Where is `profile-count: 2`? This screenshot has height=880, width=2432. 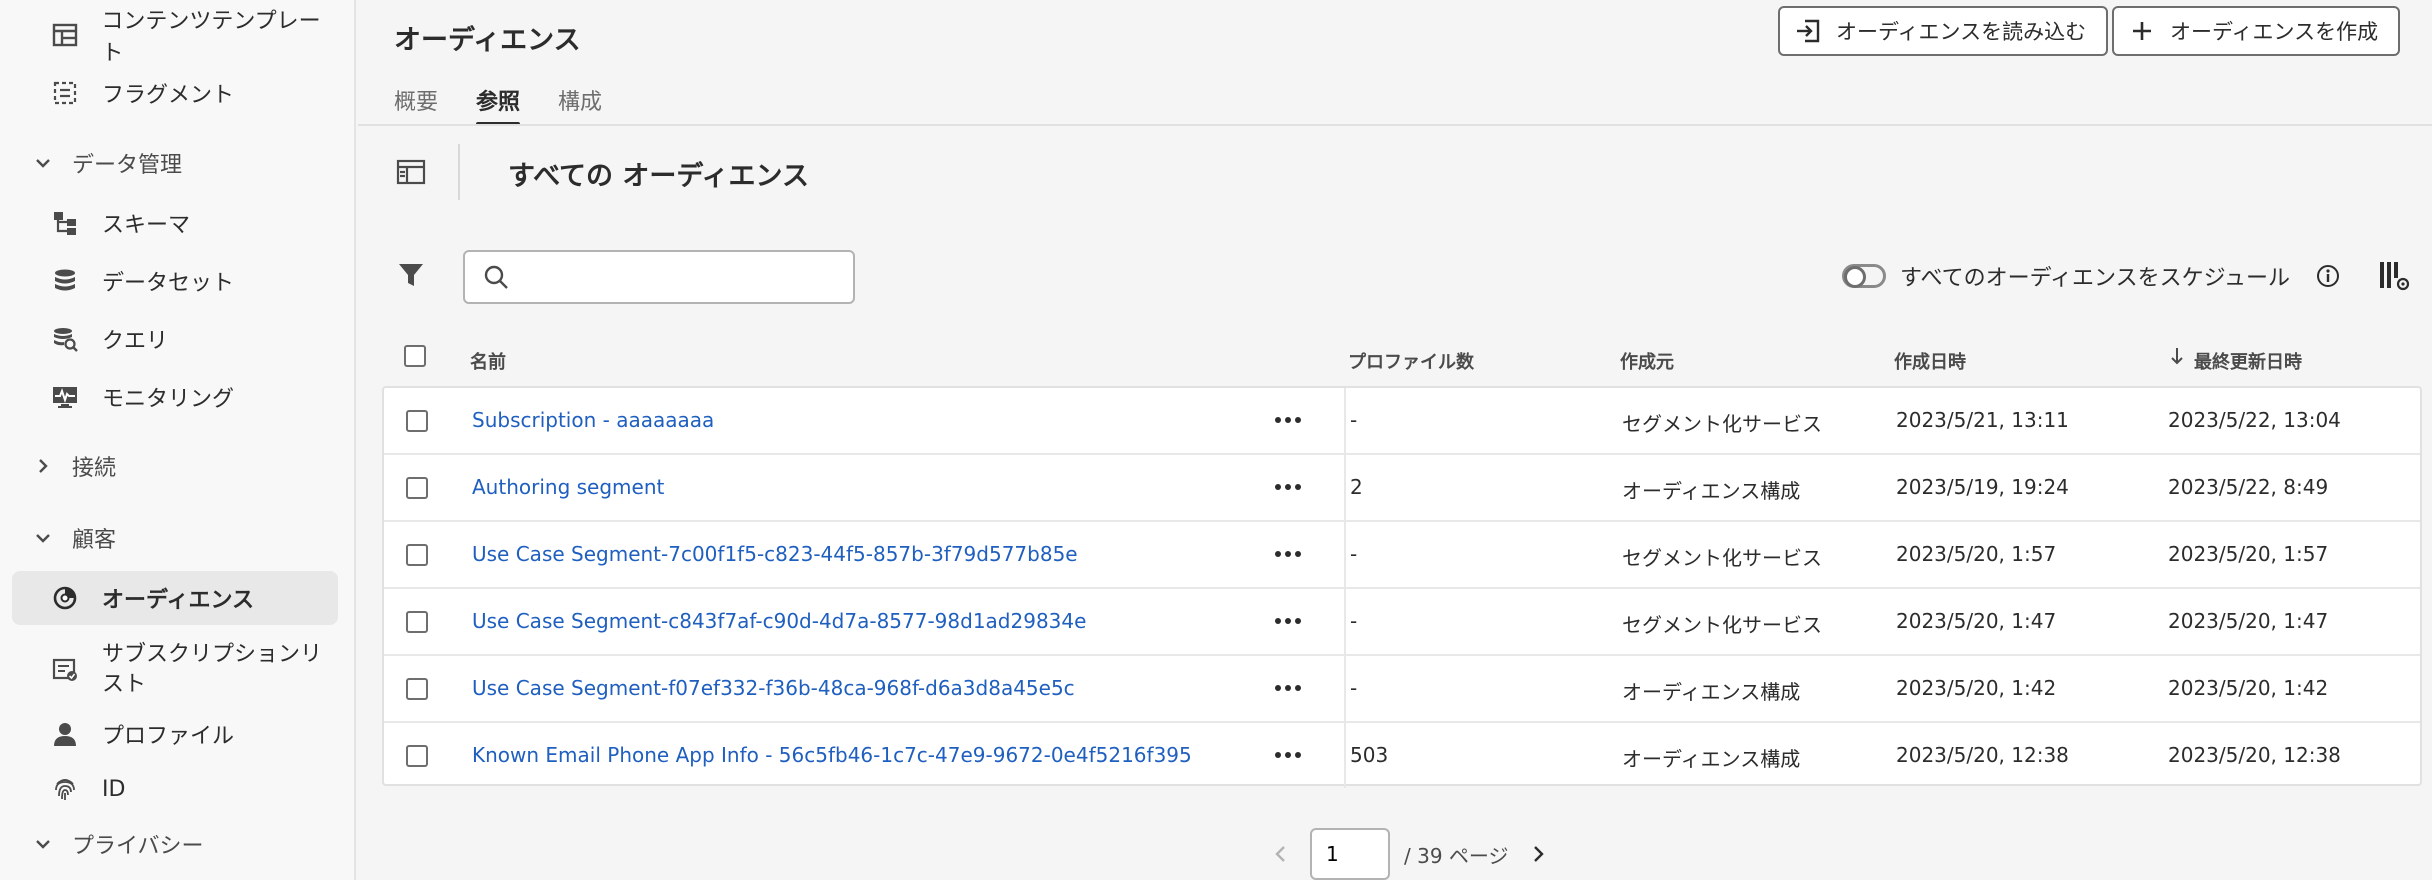
profile-count: 2 is located at coordinates (1356, 487).